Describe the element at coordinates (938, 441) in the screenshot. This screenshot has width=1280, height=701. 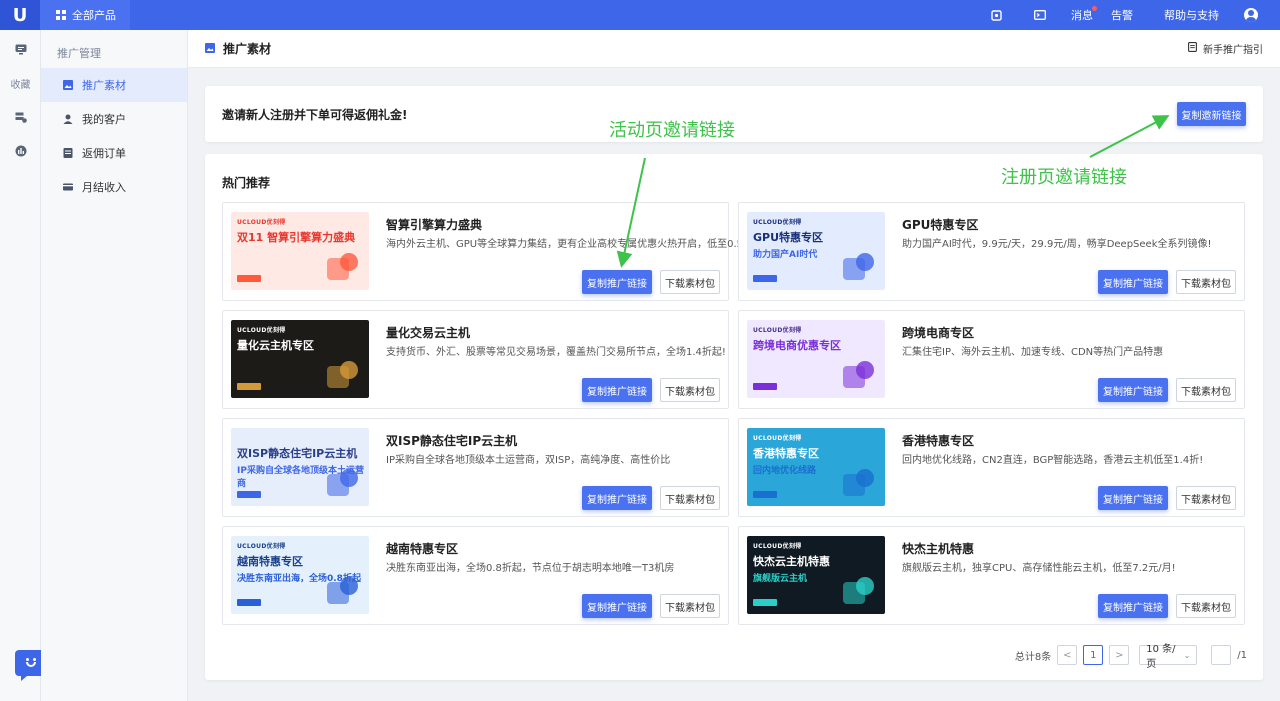
I see `promo-title: 香港特惠专区` at that location.